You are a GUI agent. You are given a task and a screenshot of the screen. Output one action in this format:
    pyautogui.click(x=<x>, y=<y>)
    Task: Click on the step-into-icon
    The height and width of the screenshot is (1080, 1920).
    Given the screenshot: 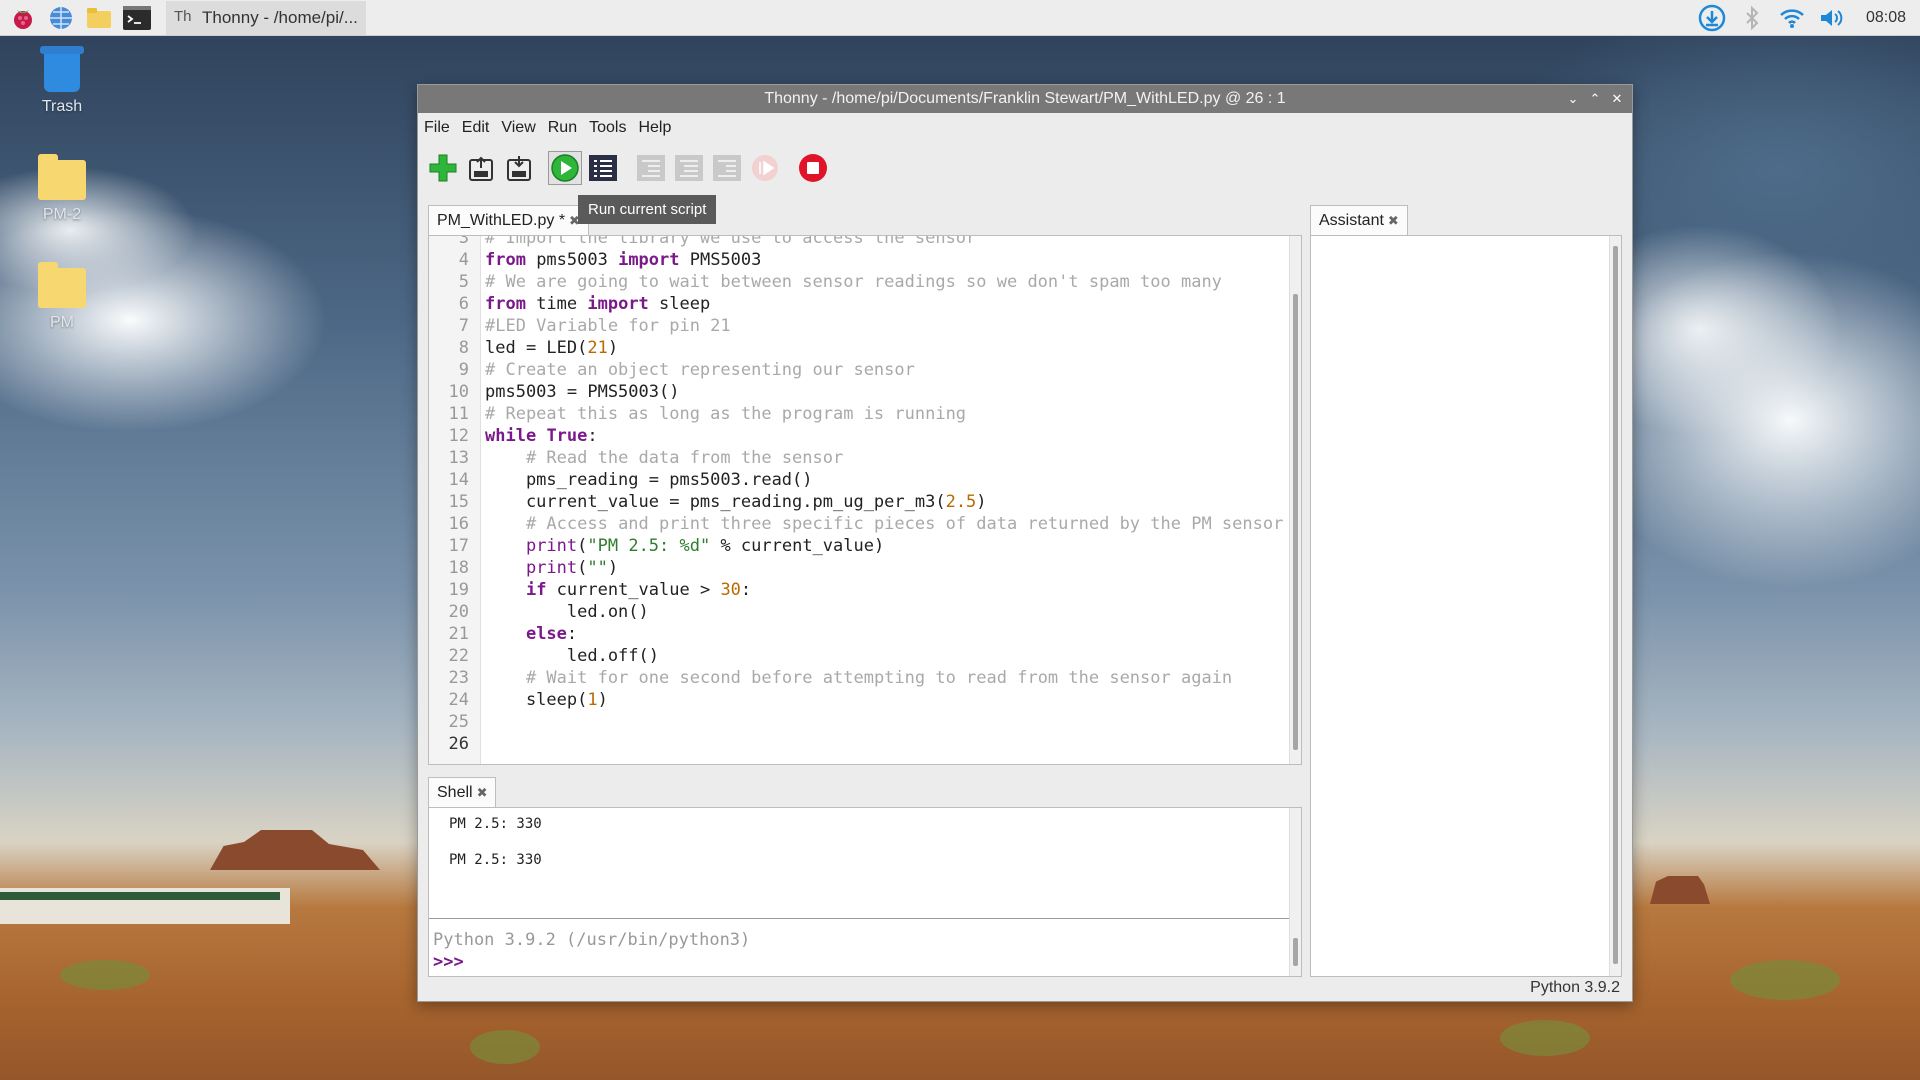 What is the action you would take?
    pyautogui.click(x=689, y=168)
    